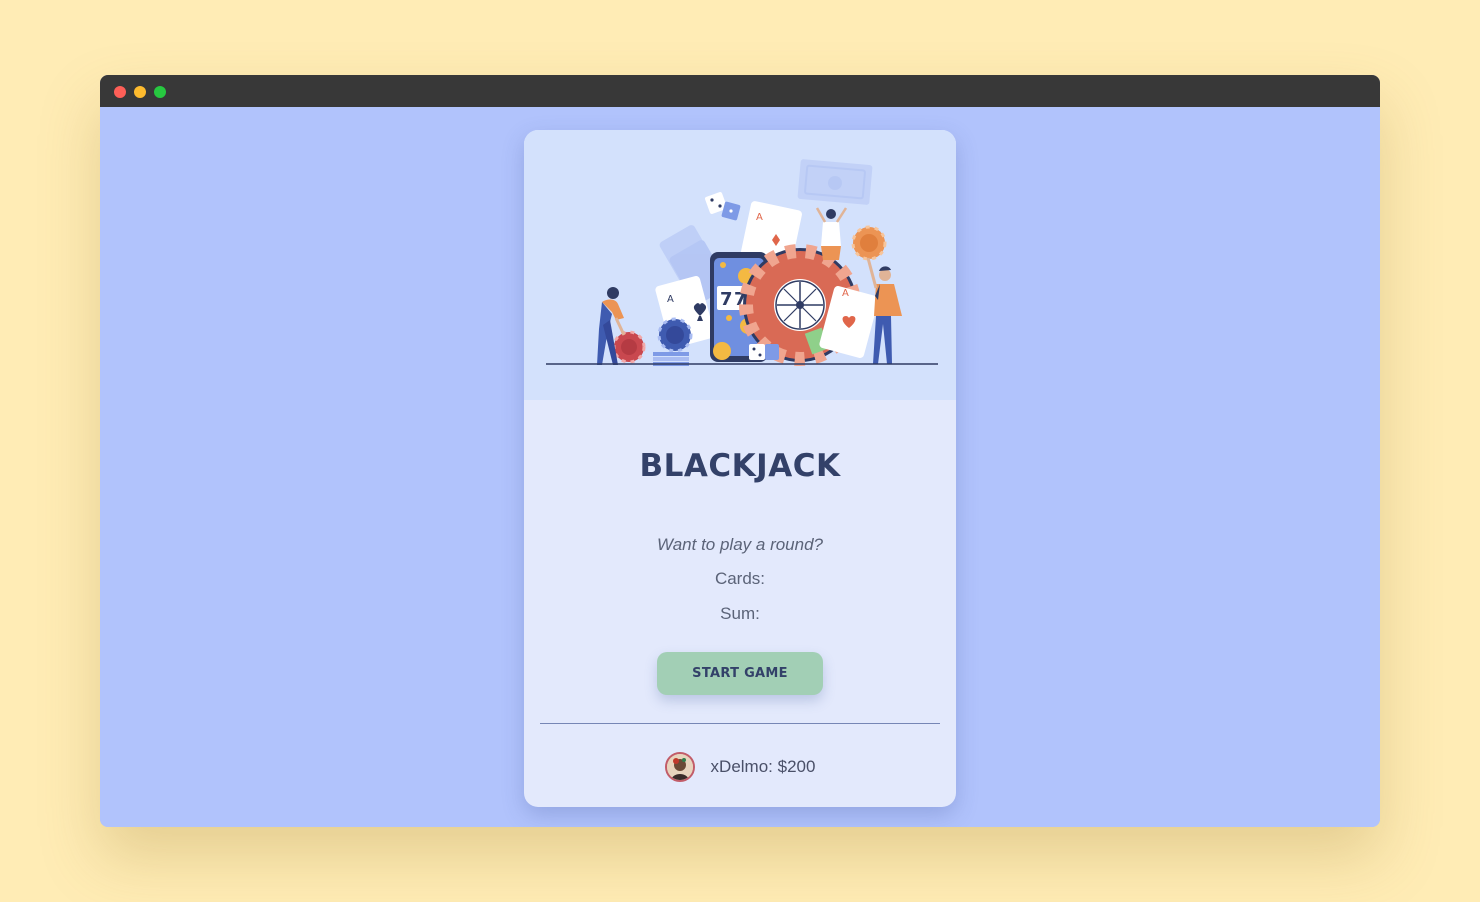  I want to click on sum-label: Sum:, so click(740, 613).